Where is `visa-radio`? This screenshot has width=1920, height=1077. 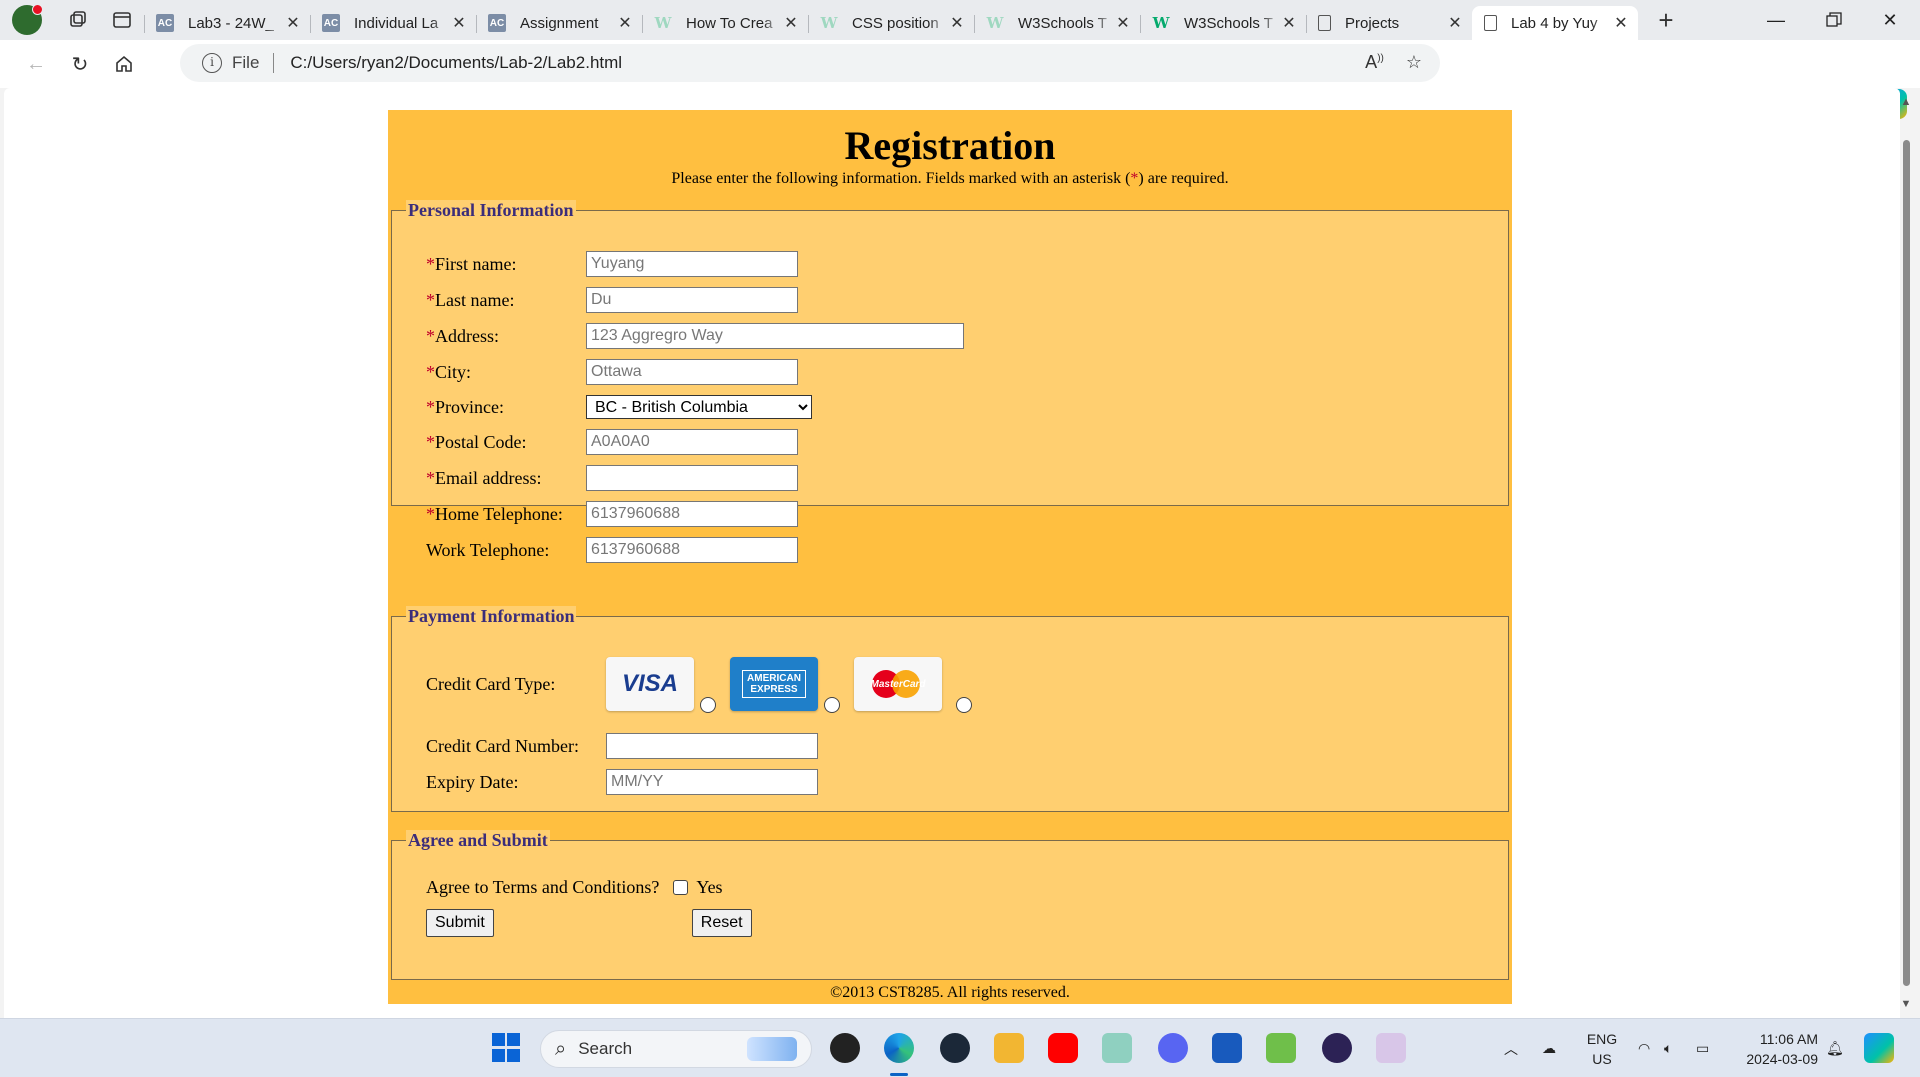 visa-radio is located at coordinates (708, 705).